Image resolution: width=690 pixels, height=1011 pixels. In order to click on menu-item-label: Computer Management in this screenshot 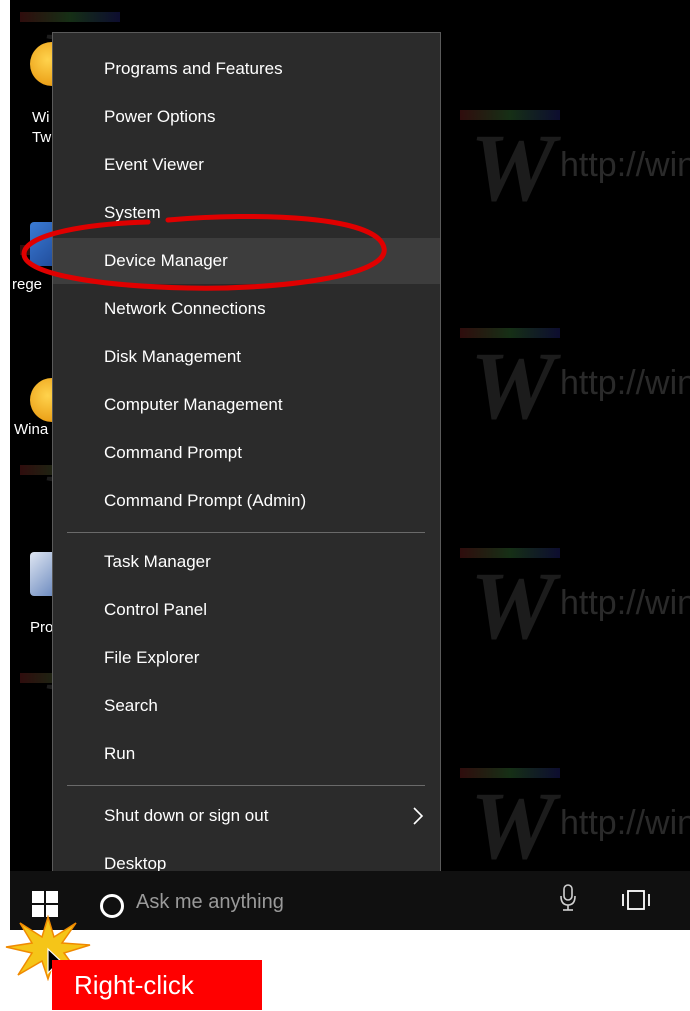, I will do `click(193, 404)`.